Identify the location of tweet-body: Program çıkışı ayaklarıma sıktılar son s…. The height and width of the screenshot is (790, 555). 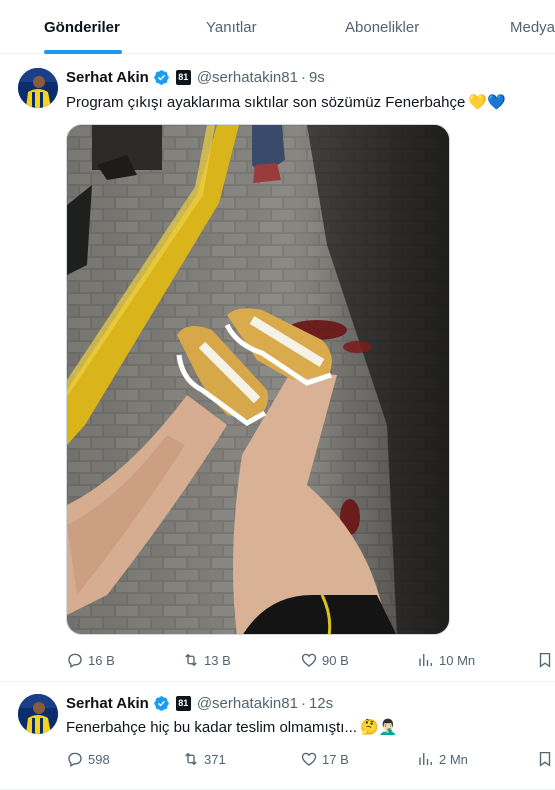
(266, 102).